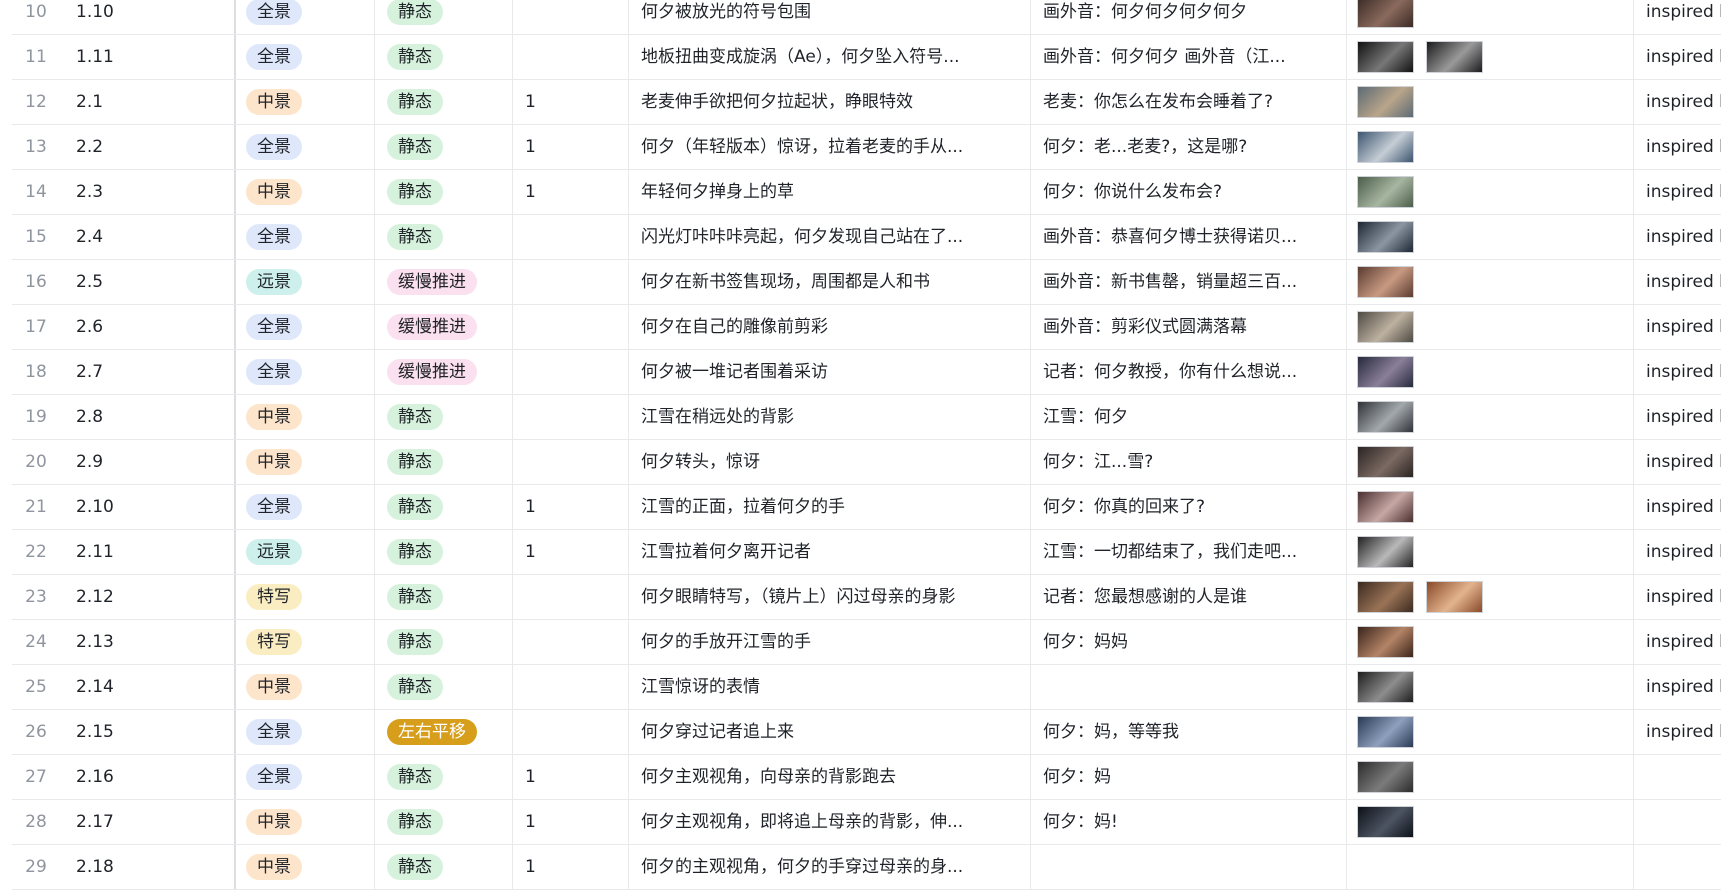  I want to click on shot-size-cell: 远景, so click(304, 282).